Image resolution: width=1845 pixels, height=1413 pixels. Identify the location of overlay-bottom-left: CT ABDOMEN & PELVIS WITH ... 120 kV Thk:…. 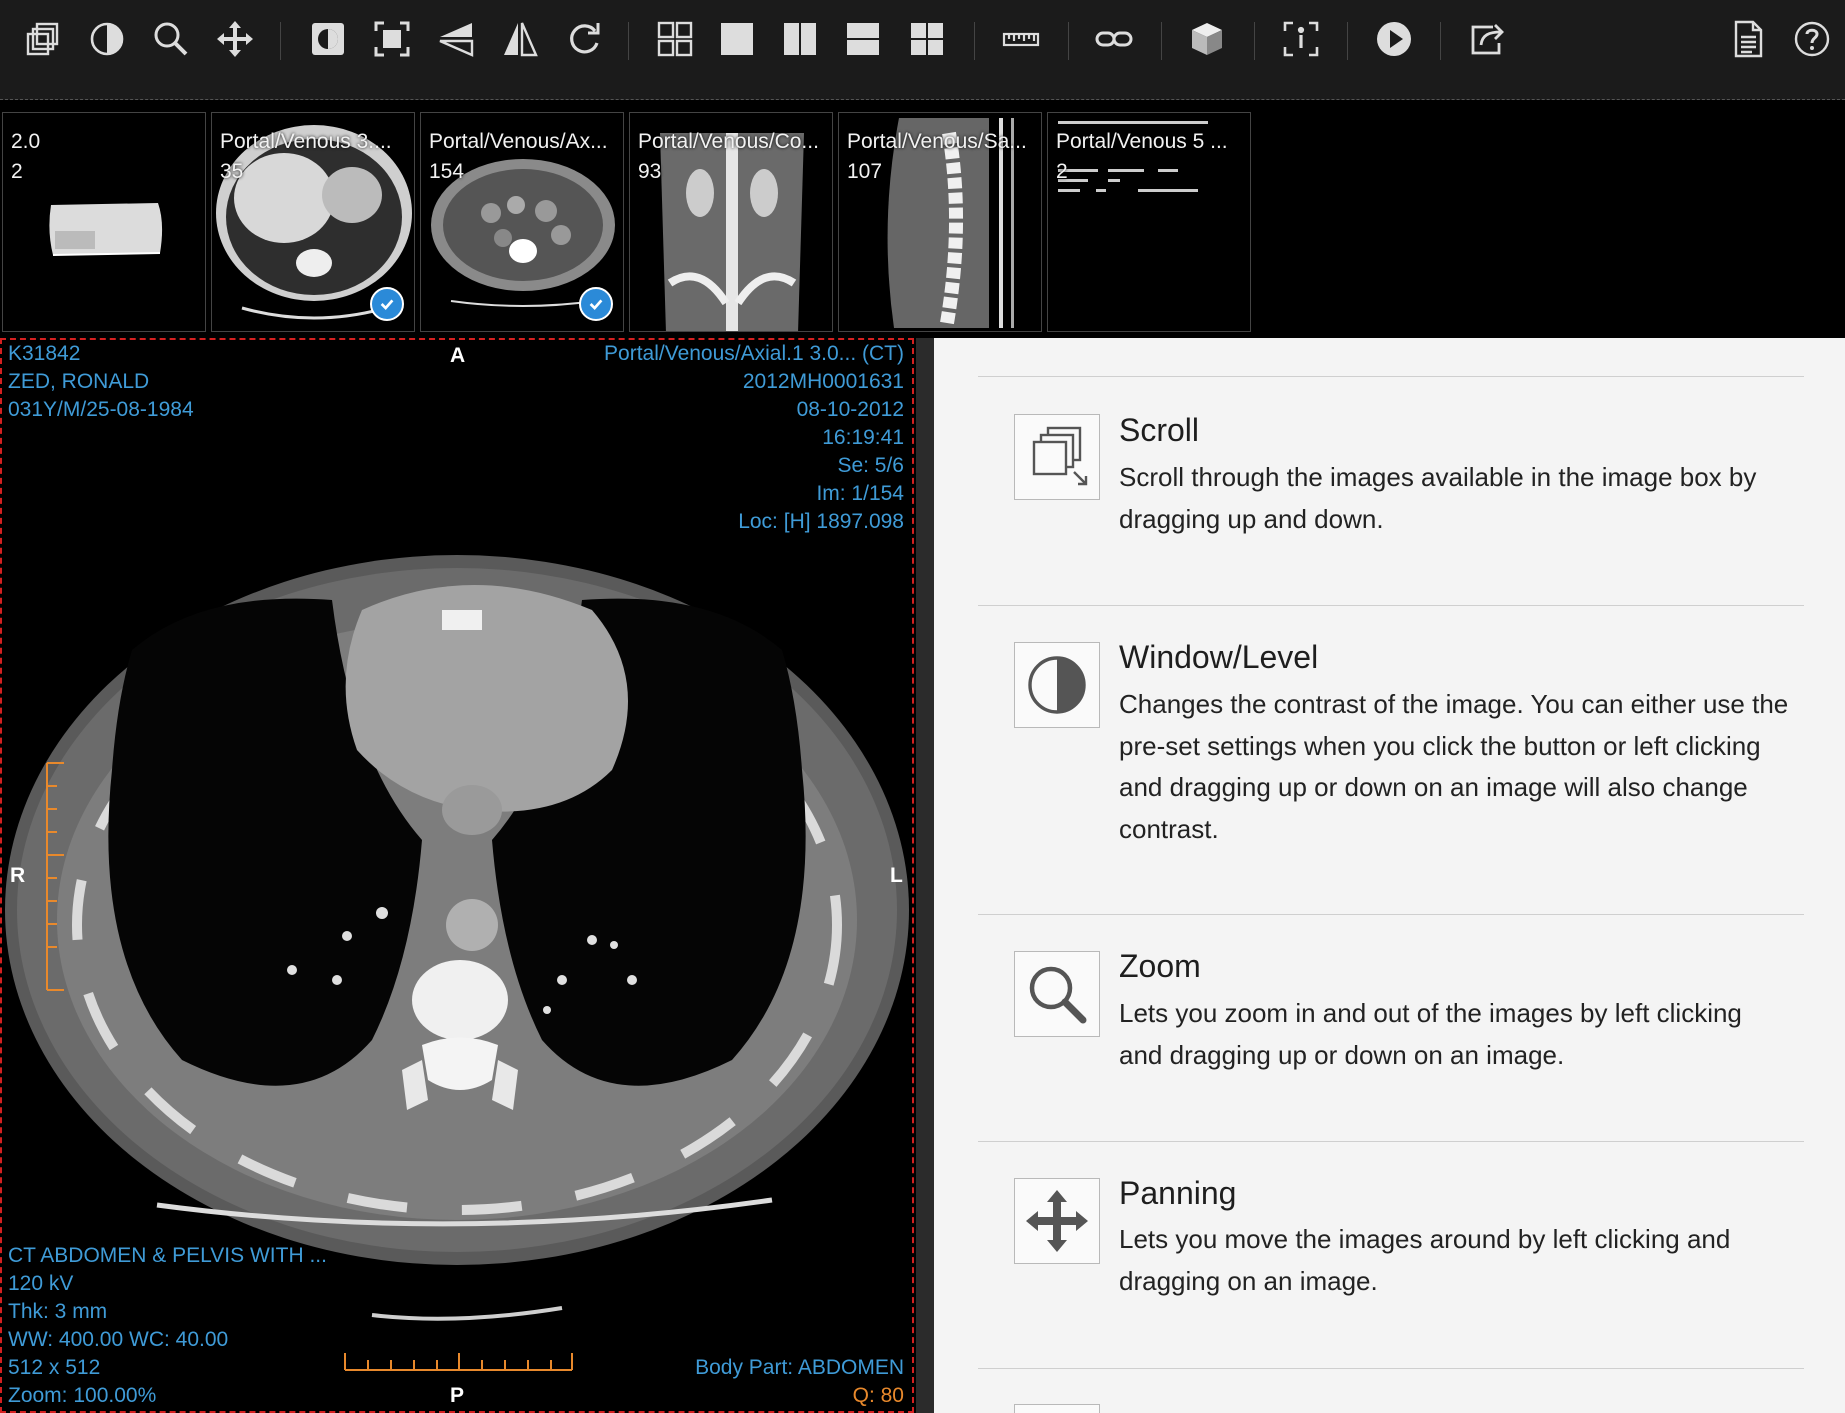
(167, 1326).